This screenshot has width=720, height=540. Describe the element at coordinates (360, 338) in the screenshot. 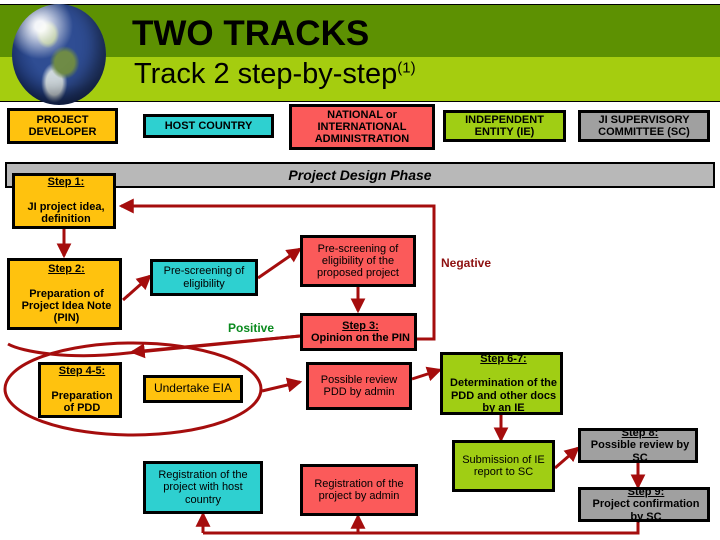

I see `node-body: Opinion on the PIN` at that location.